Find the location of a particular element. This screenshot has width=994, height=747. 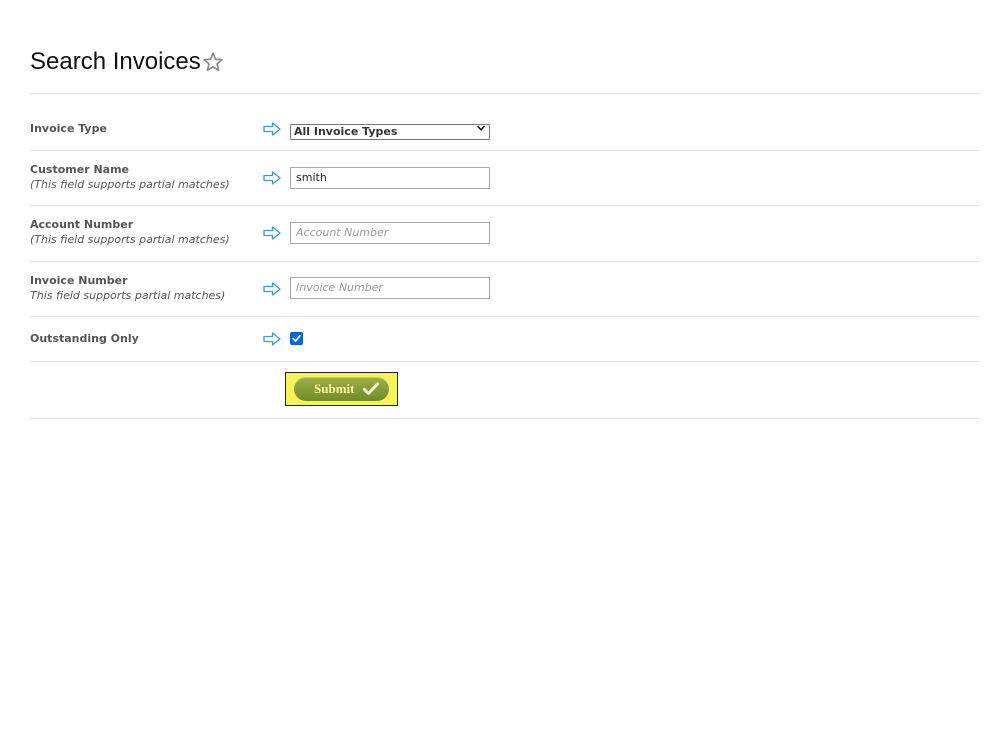

title-bar: Search Invoices is located at coordinates (505, 70).